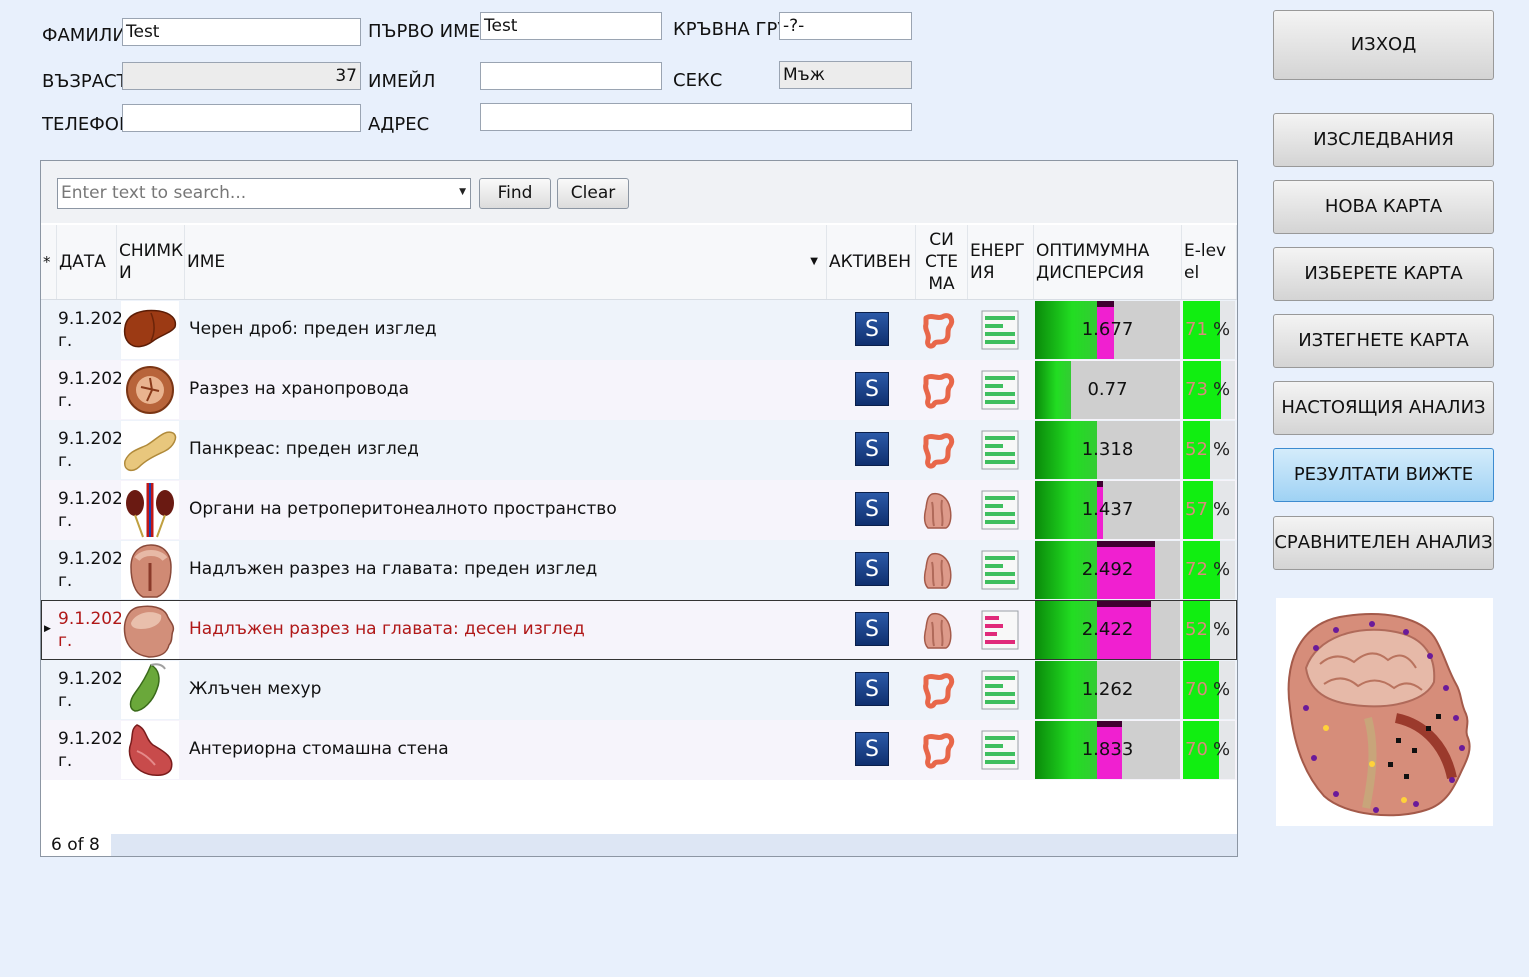 The width and height of the screenshot is (1529, 977). What do you see at coordinates (241, 32) in the screenshot?
I see `surname-field: Test` at bounding box center [241, 32].